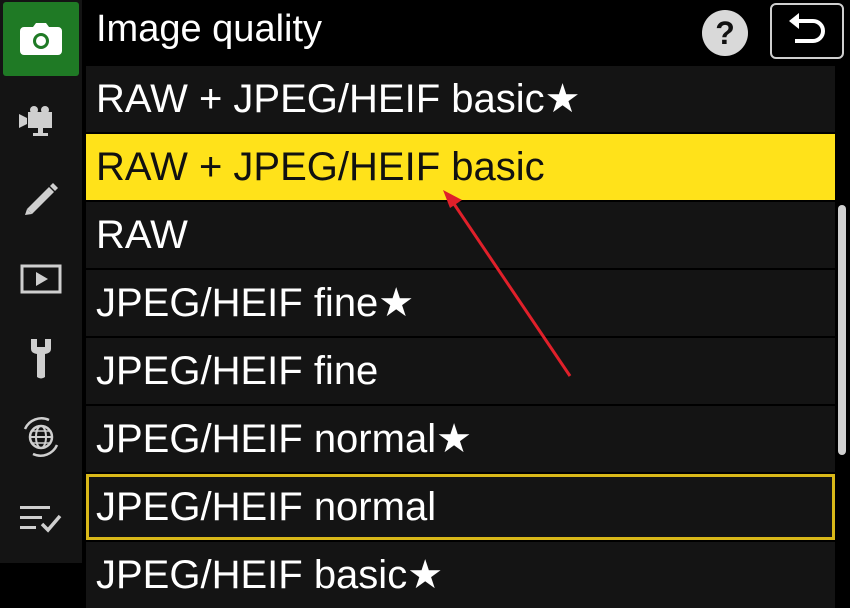  I want to click on option-raw-jpeg-basic-star: RAW + JPEG/HEIF basic★, so click(460, 99).